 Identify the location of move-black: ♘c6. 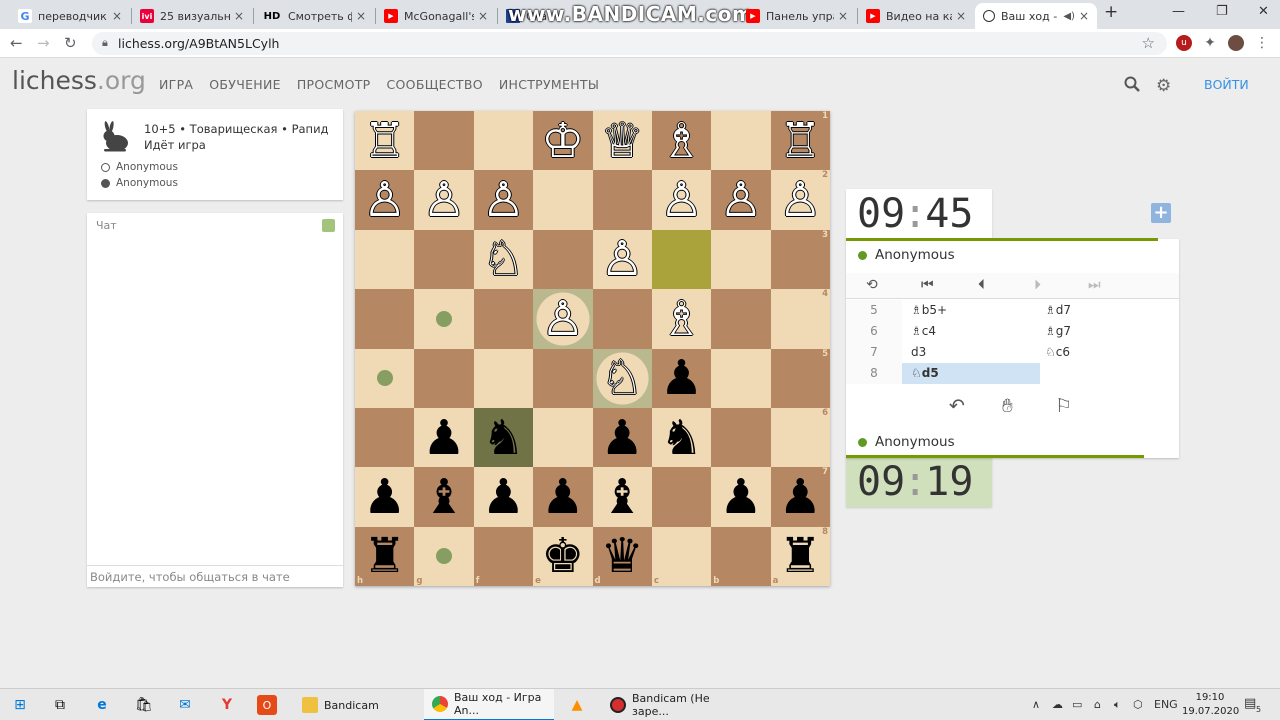
(1109, 352).